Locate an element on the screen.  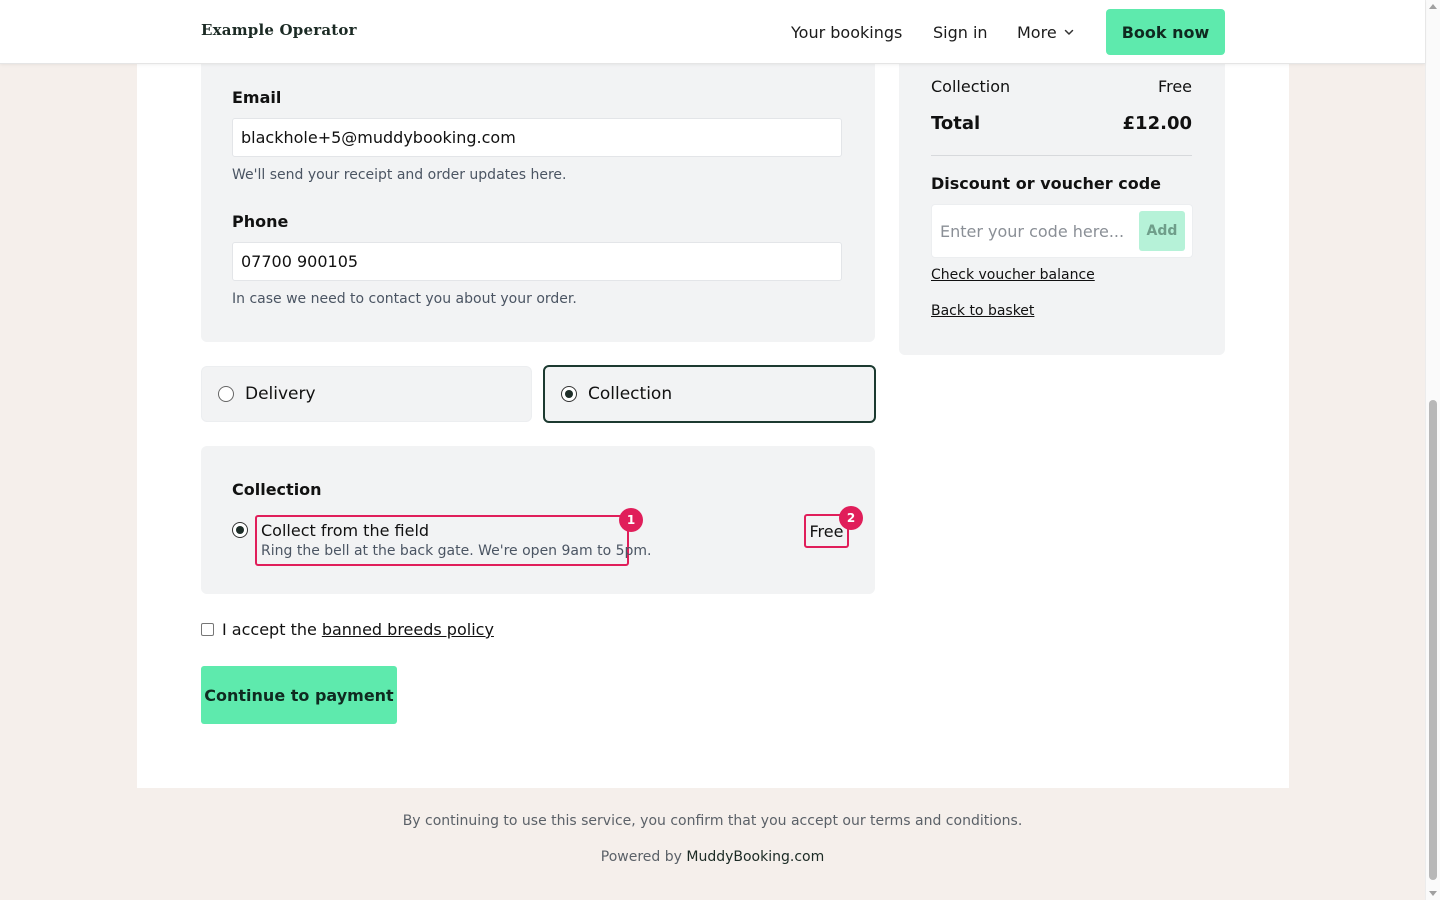
nav-your-bookings-label: Your bookings is located at coordinates (846, 32).